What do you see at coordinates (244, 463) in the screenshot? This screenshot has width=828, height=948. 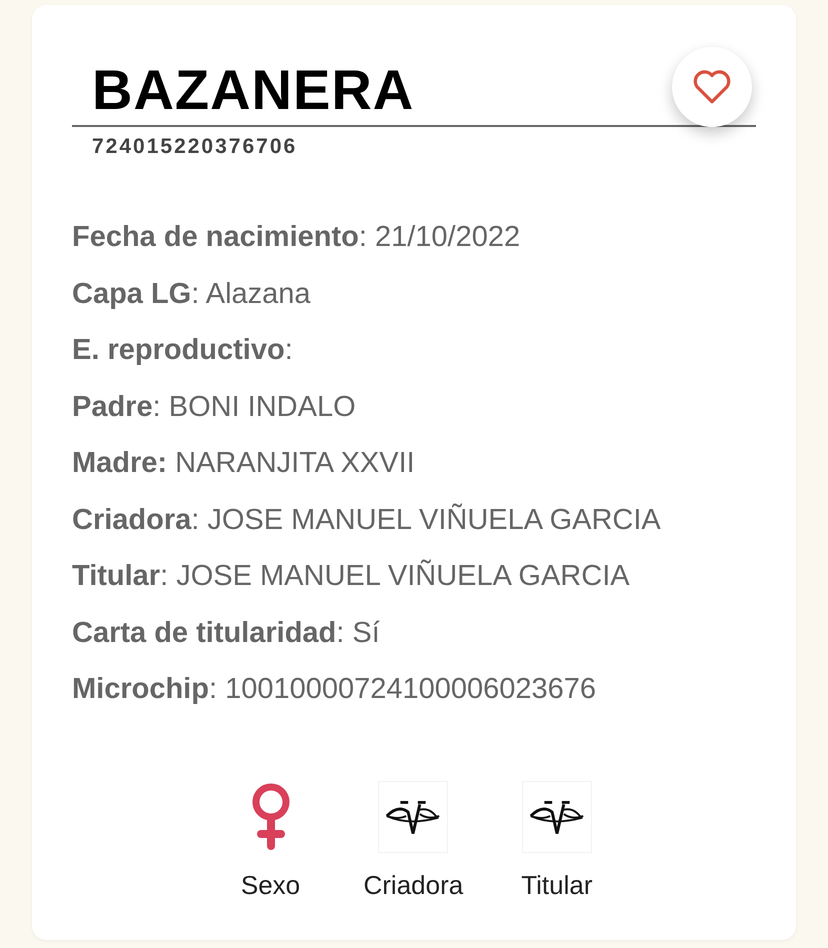 I see `detail-line: Madre: NARANJITA XXVII` at bounding box center [244, 463].